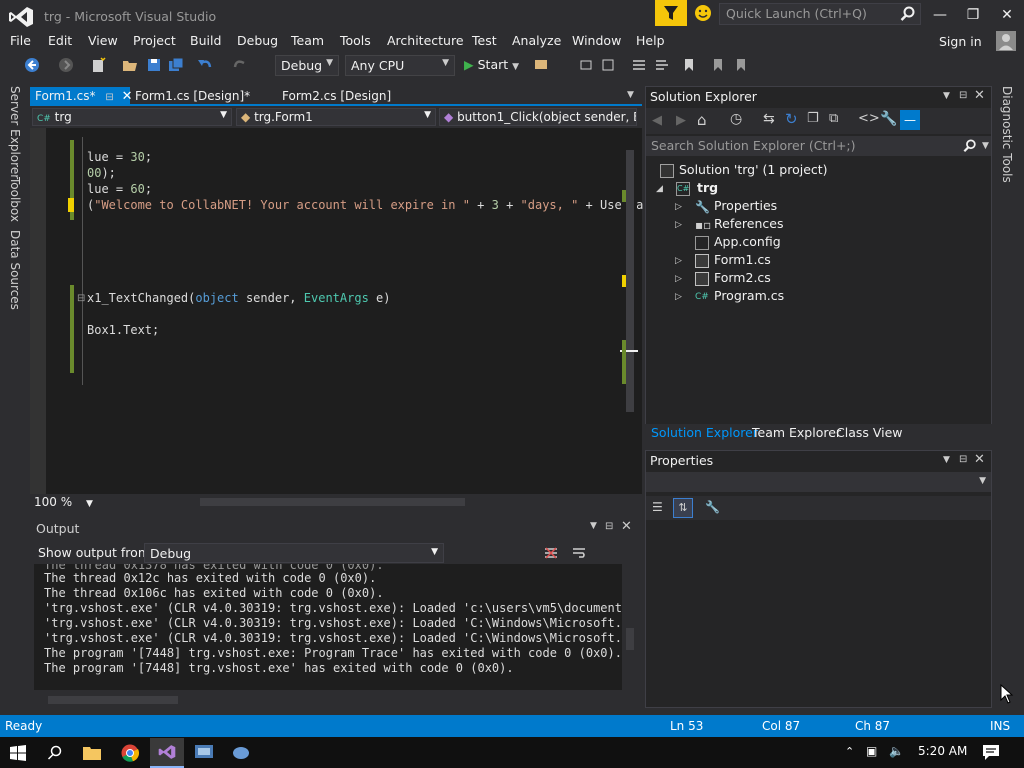 The image size is (1024, 768). What do you see at coordinates (849, 751) in the screenshot?
I see `show-hidden-icons-chevron-up-icon: ⌃` at bounding box center [849, 751].